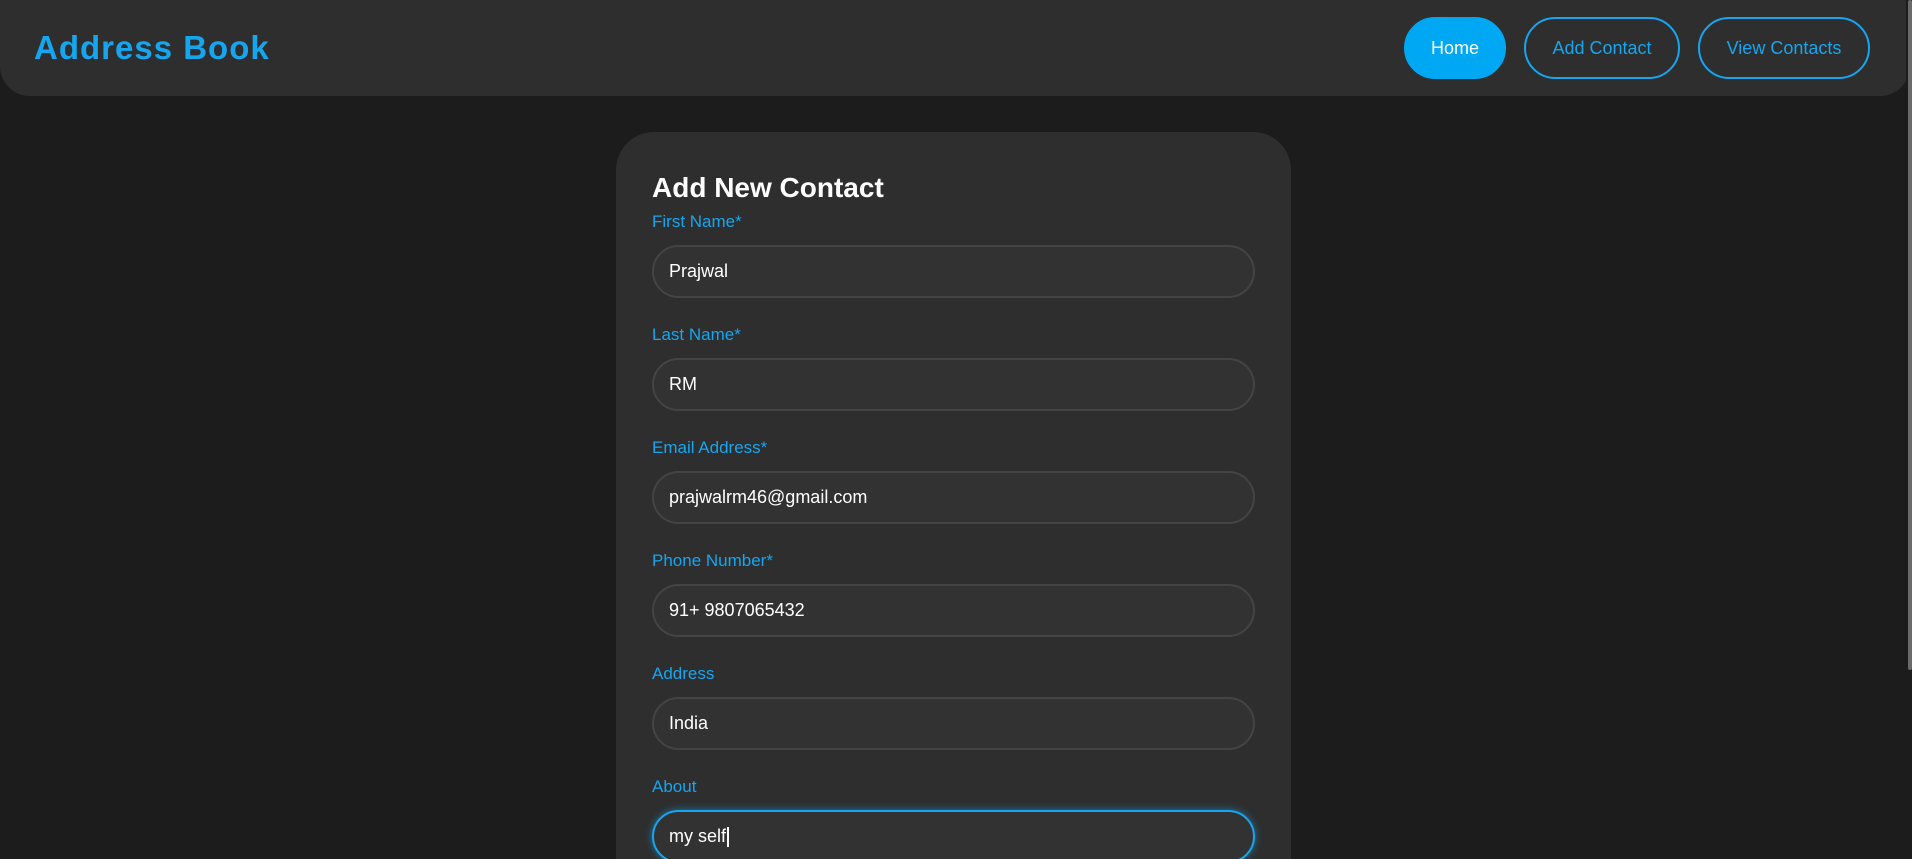  What do you see at coordinates (674, 786) in the screenshot?
I see `about-label: About` at bounding box center [674, 786].